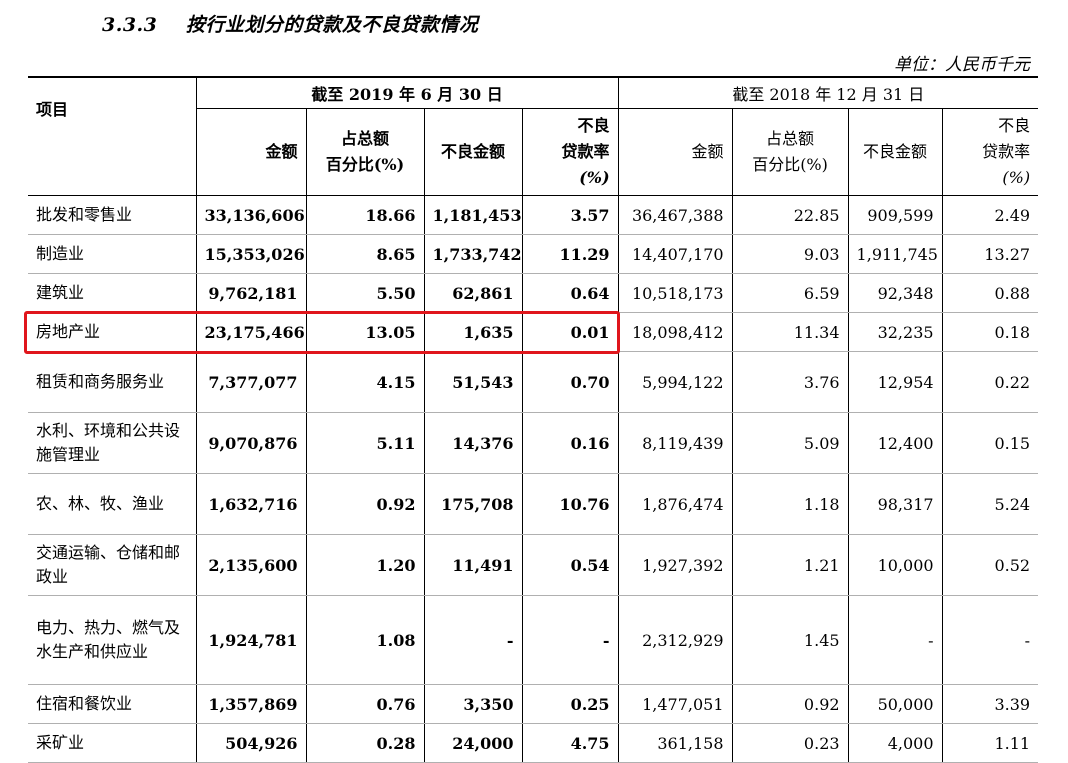  I want to click on cell-share-2019: 0.92, so click(365, 504).